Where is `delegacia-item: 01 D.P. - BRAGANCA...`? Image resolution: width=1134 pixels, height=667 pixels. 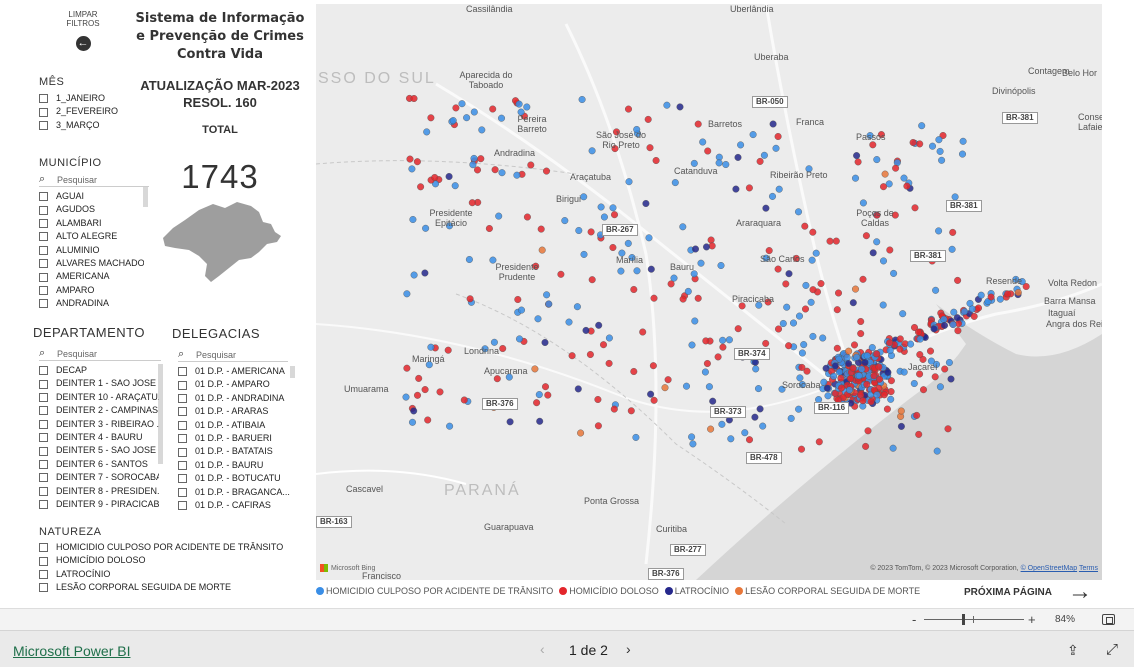 delegacia-item: 01 D.P. - BRAGANCA... is located at coordinates (234, 492).